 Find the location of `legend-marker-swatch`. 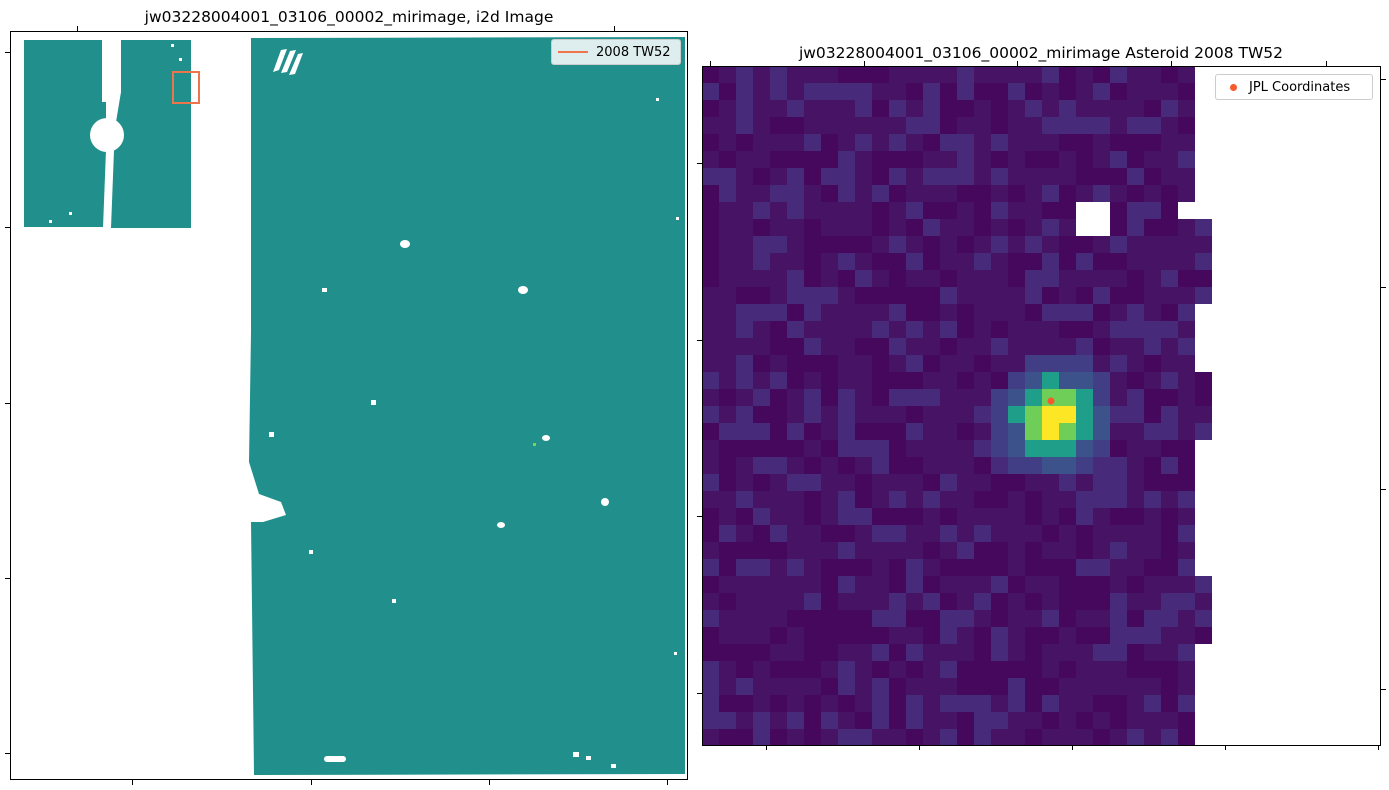

legend-marker-swatch is located at coordinates (1233, 87).